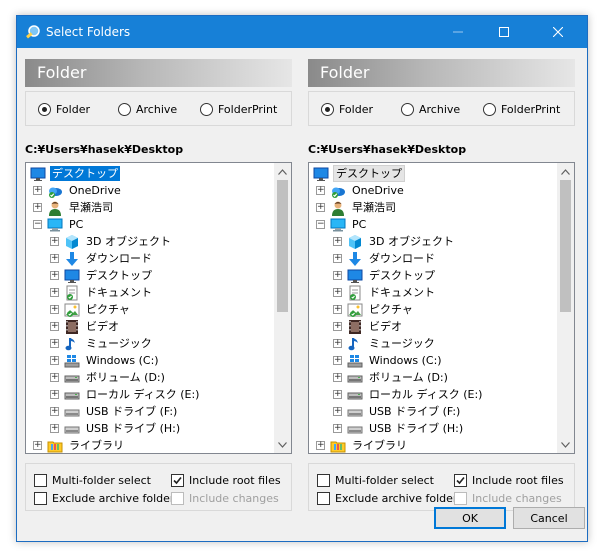 This screenshot has height=560, width=605. Describe the element at coordinates (470, 518) in the screenshot. I see `ok-button: OK` at that location.